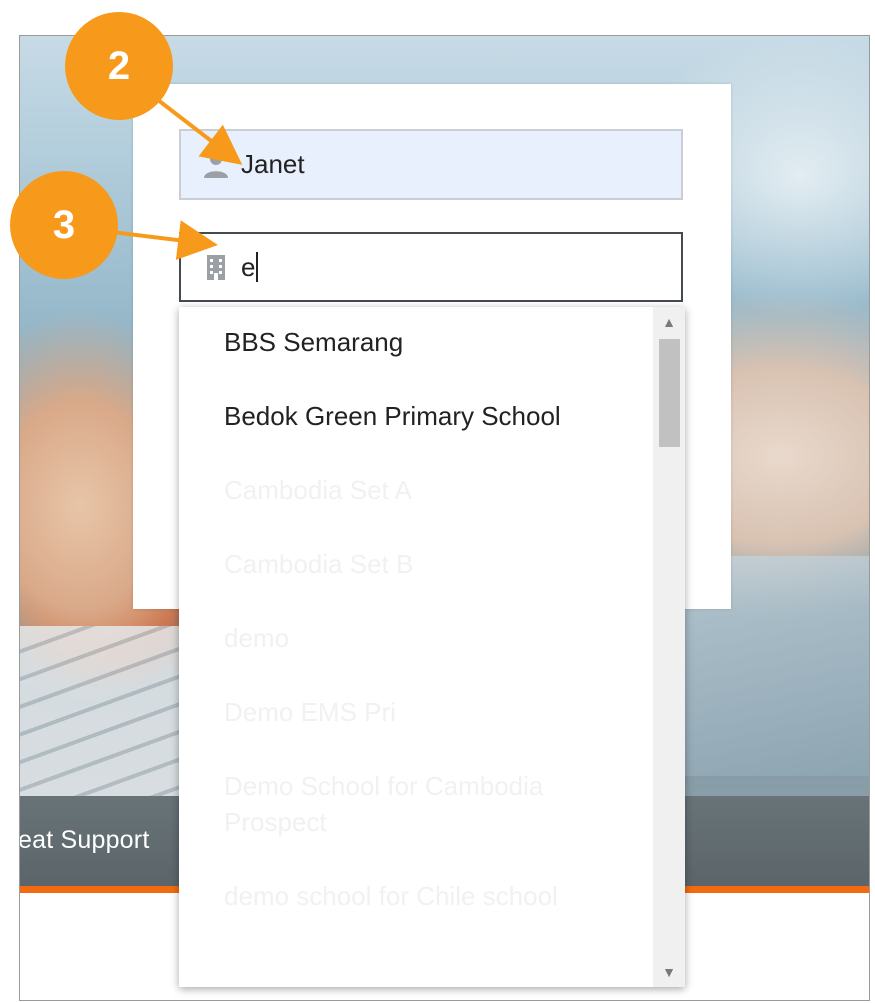 The height and width of the screenshot is (1003, 875). Describe the element at coordinates (669, 972) in the screenshot. I see `chevron-down-icon: ▼` at that location.